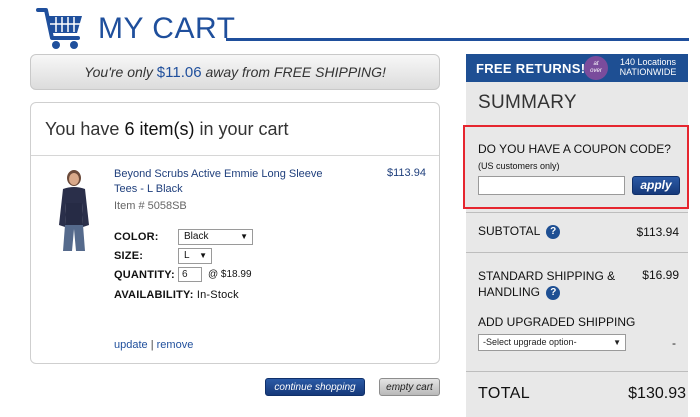 The height and width of the screenshot is (417, 700). What do you see at coordinates (530, 342) in the screenshot?
I see `upgrade-select-value: -Select upgrade option-` at bounding box center [530, 342].